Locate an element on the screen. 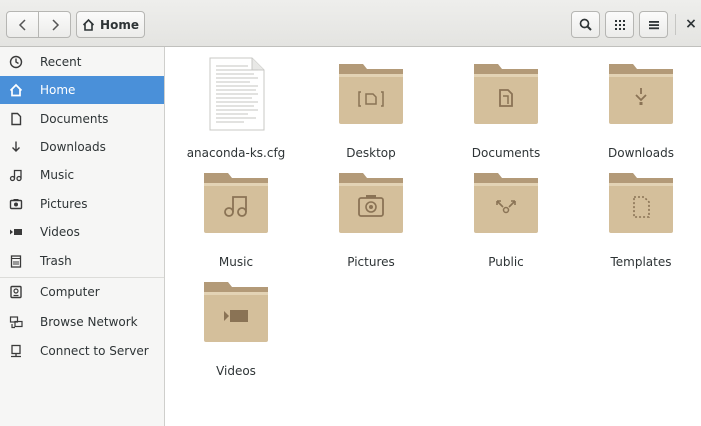 This screenshot has width=701, height=426. folder-item-downloads: Downloads is located at coordinates (638, 111).